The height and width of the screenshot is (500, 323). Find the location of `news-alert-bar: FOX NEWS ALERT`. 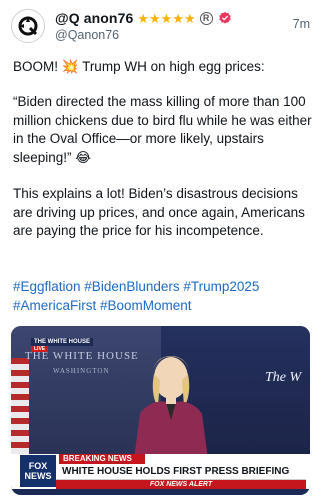

news-alert-bar: FOX NEWS ALERT is located at coordinates (181, 484).